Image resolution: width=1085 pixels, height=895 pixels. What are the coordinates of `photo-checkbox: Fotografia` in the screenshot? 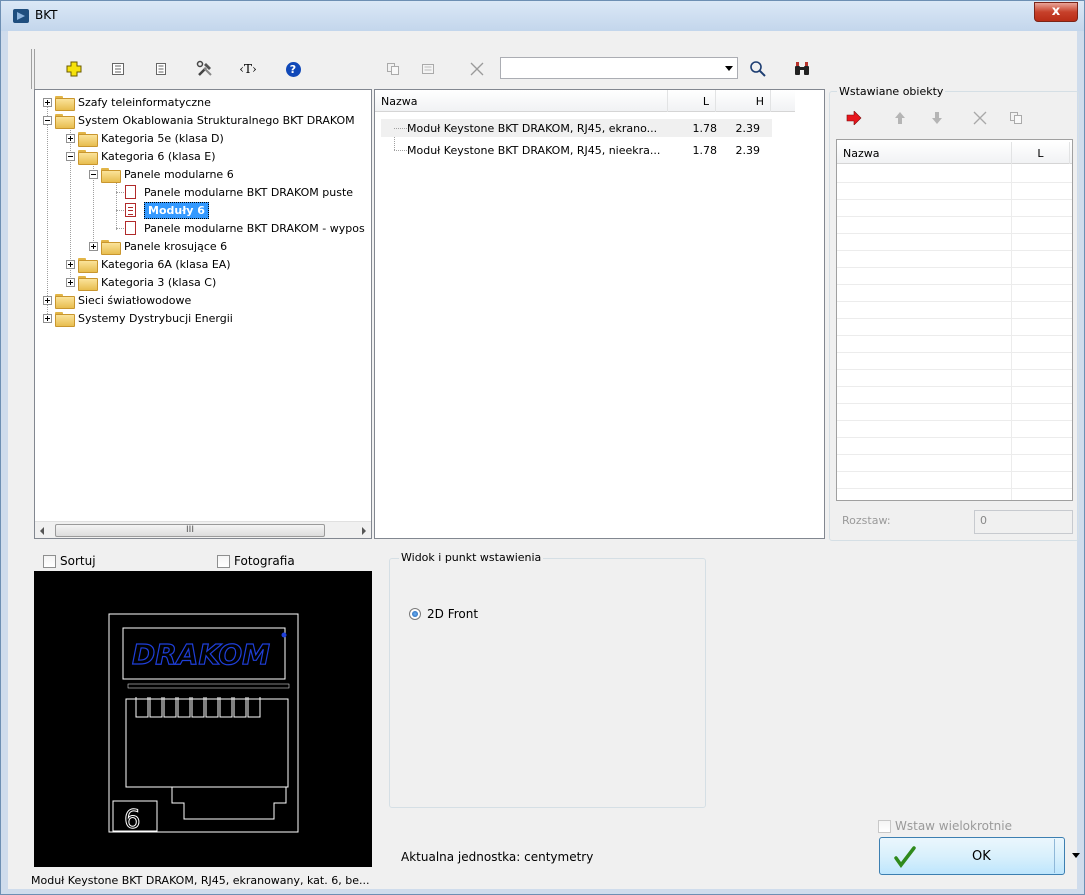 It's located at (256, 561).